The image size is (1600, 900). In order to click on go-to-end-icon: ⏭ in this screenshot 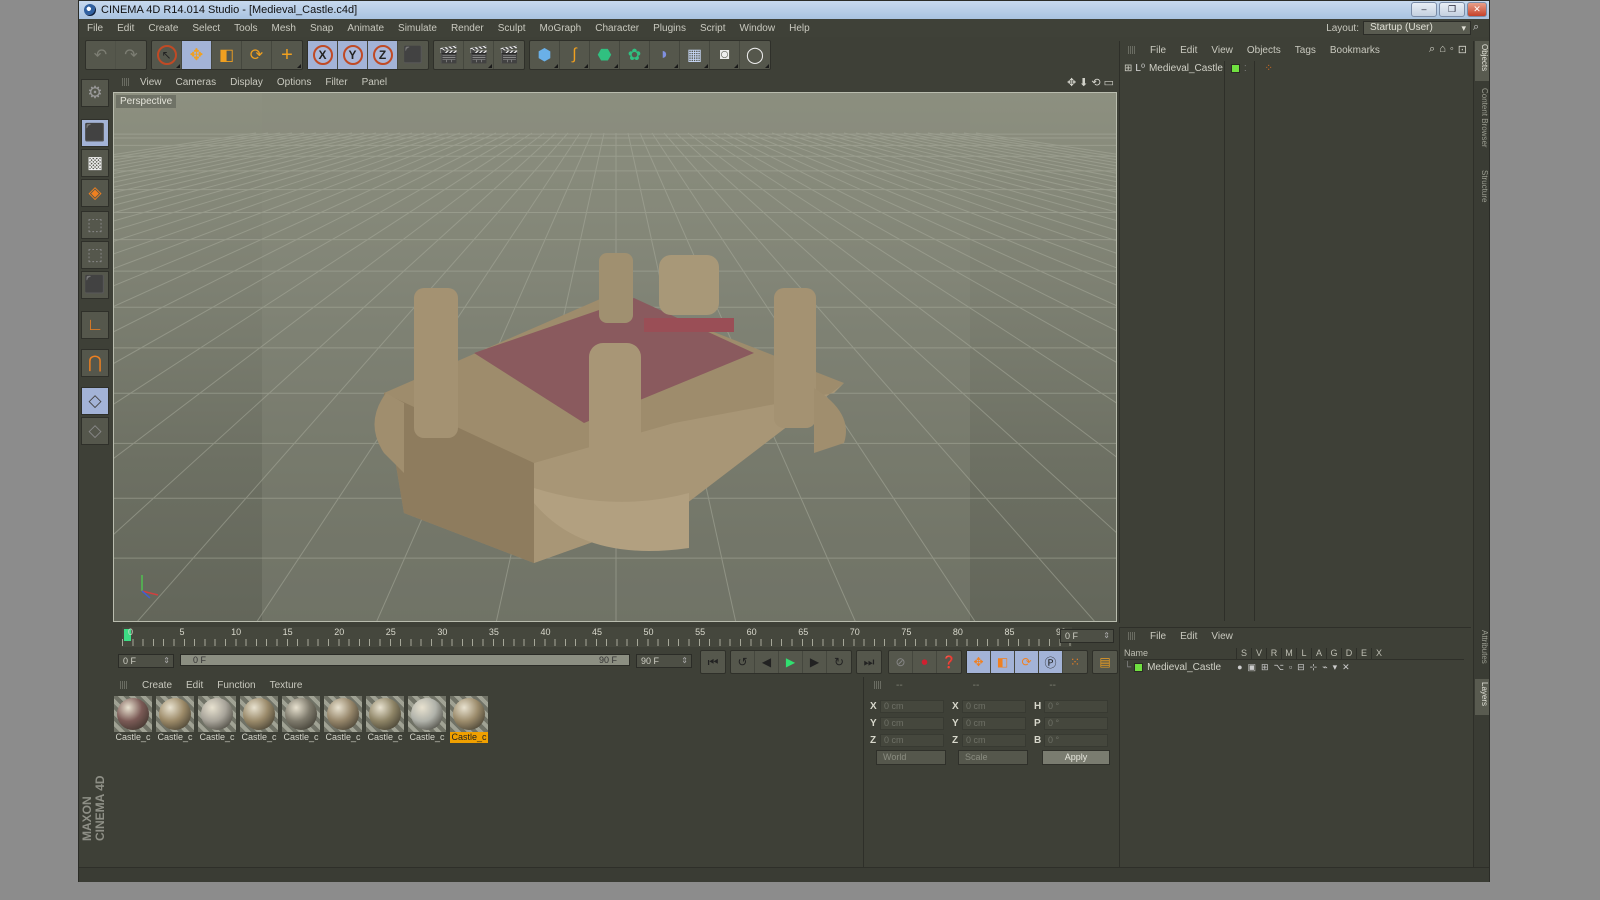, I will do `click(869, 662)`.